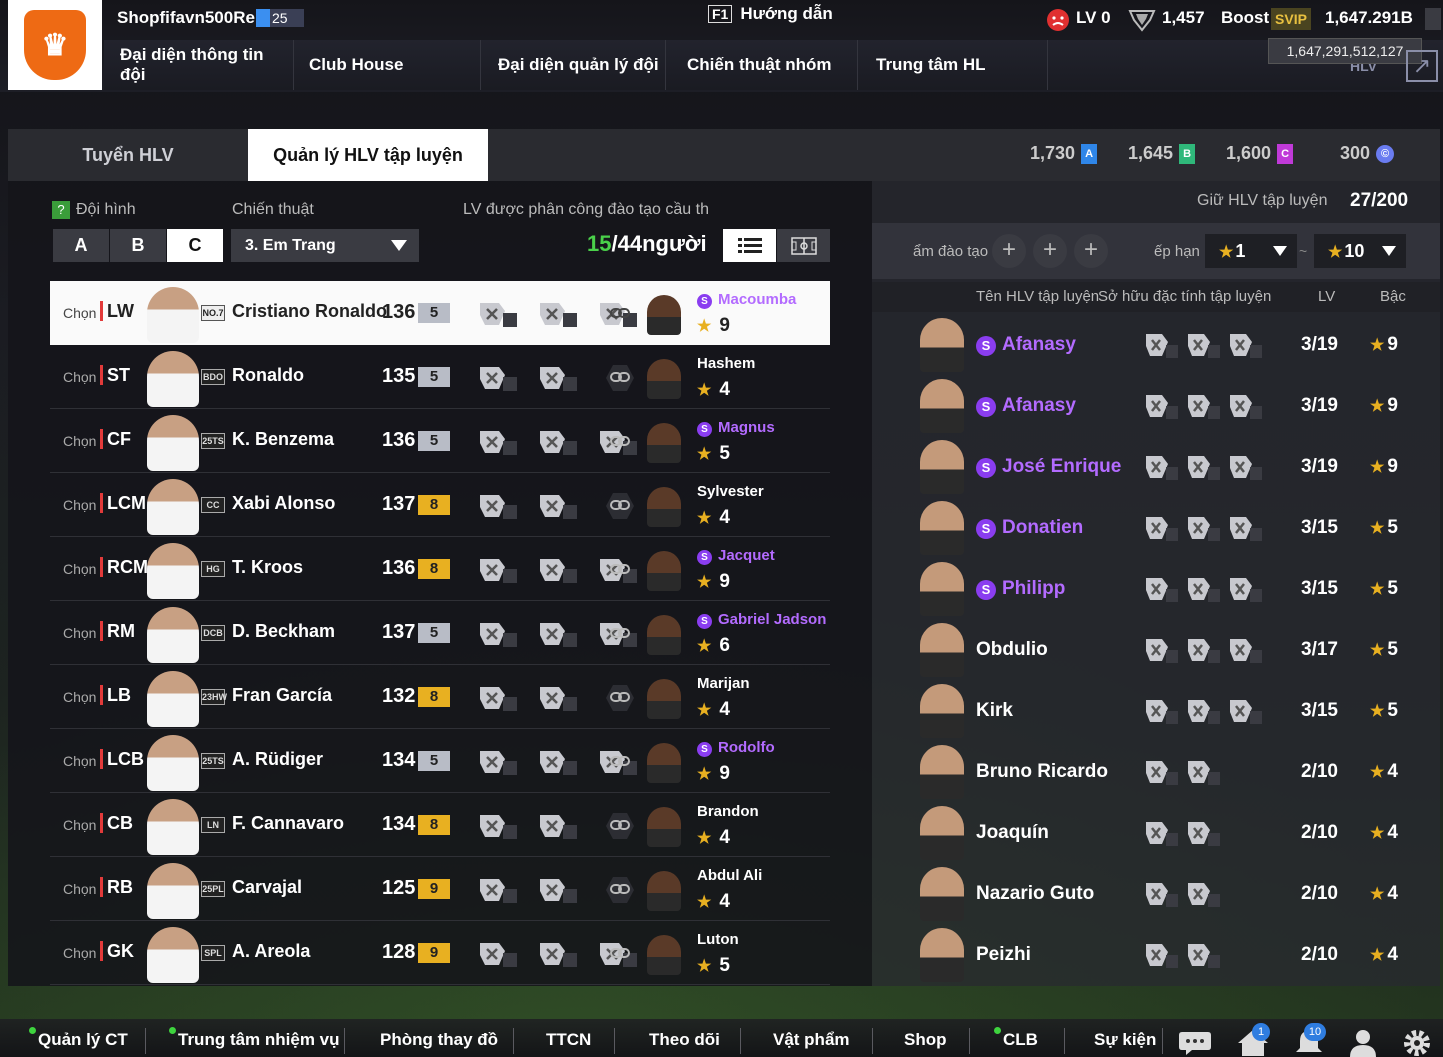  Describe the element at coordinates (1422, 66) in the screenshot. I see `exit-icon: ↗` at that location.